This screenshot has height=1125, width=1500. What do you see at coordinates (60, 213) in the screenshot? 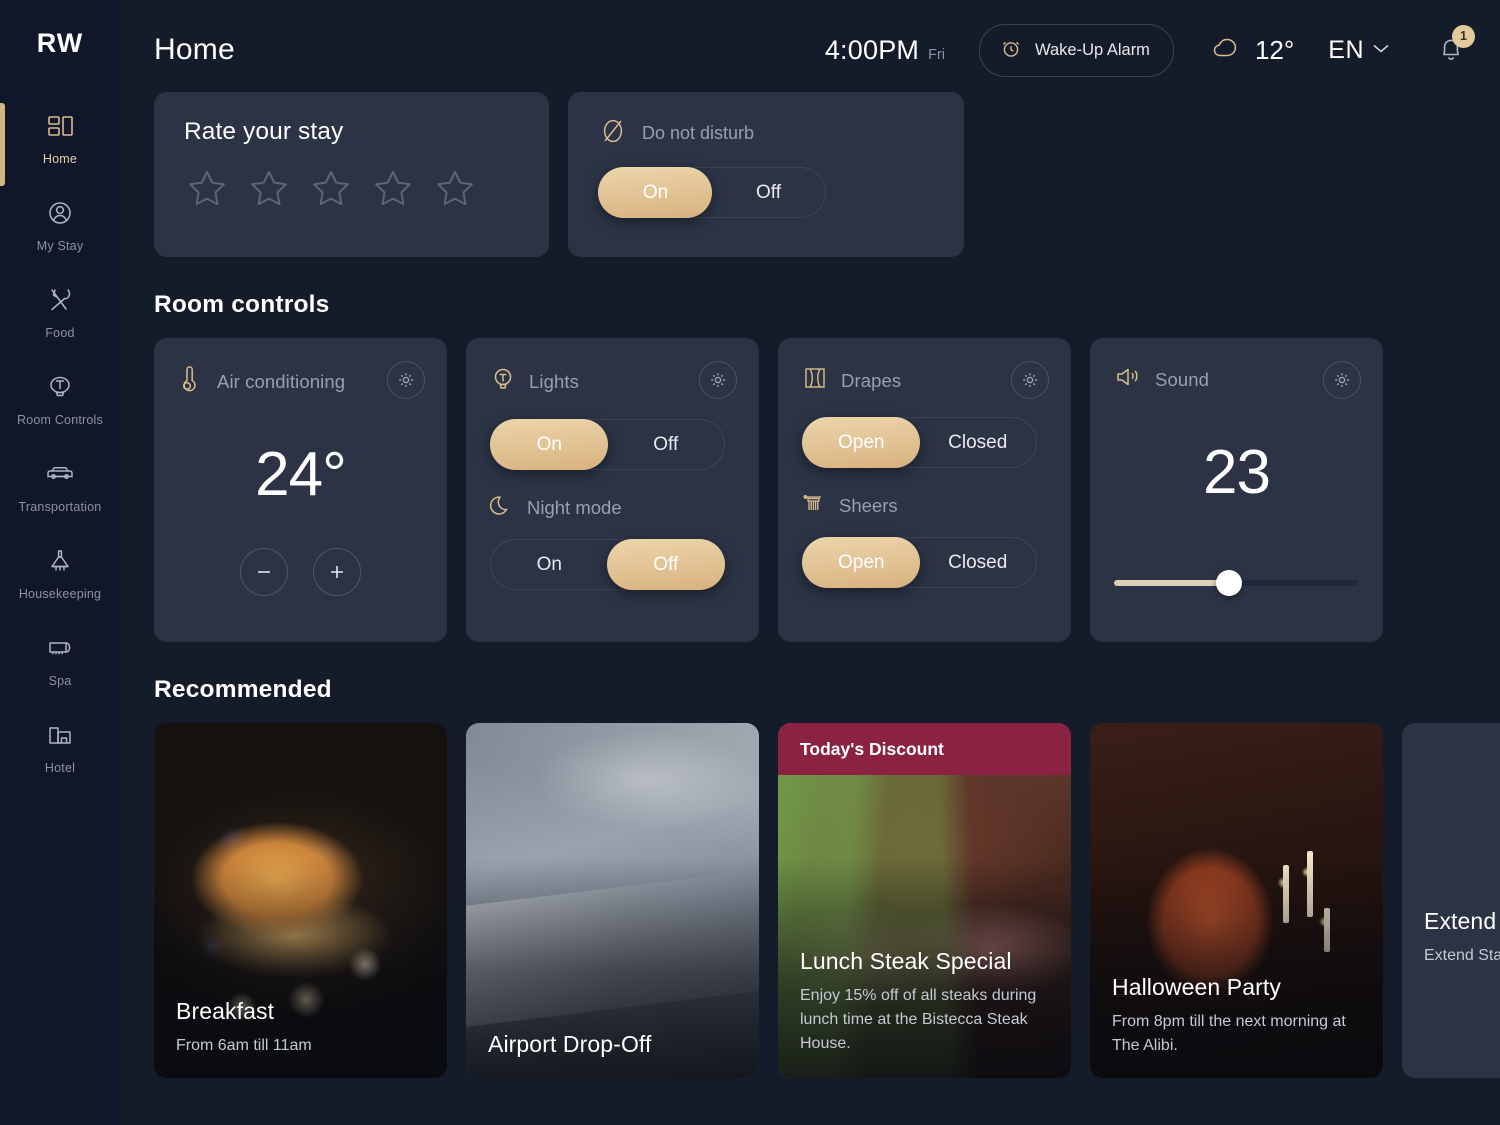
I see `user-icon` at bounding box center [60, 213].